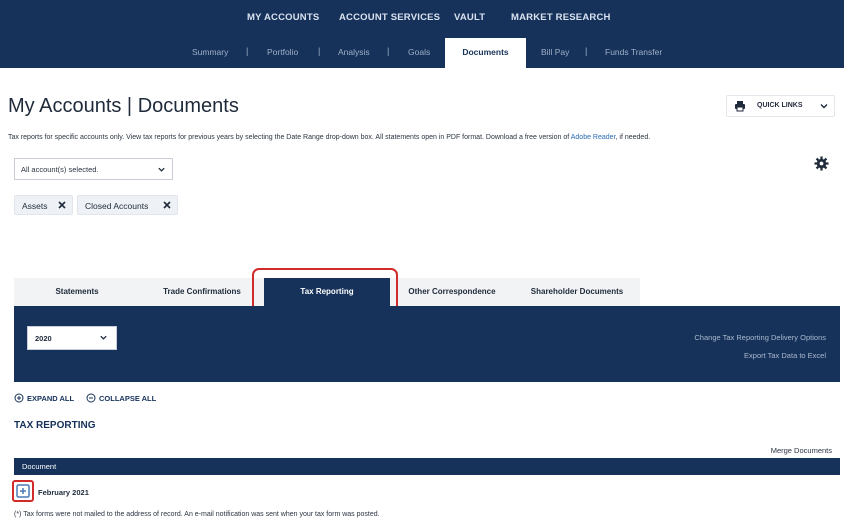 The height and width of the screenshot is (531, 844). Describe the element at coordinates (452, 292) in the screenshot. I see `tab-other-correspondence: Other Correspondence` at that location.